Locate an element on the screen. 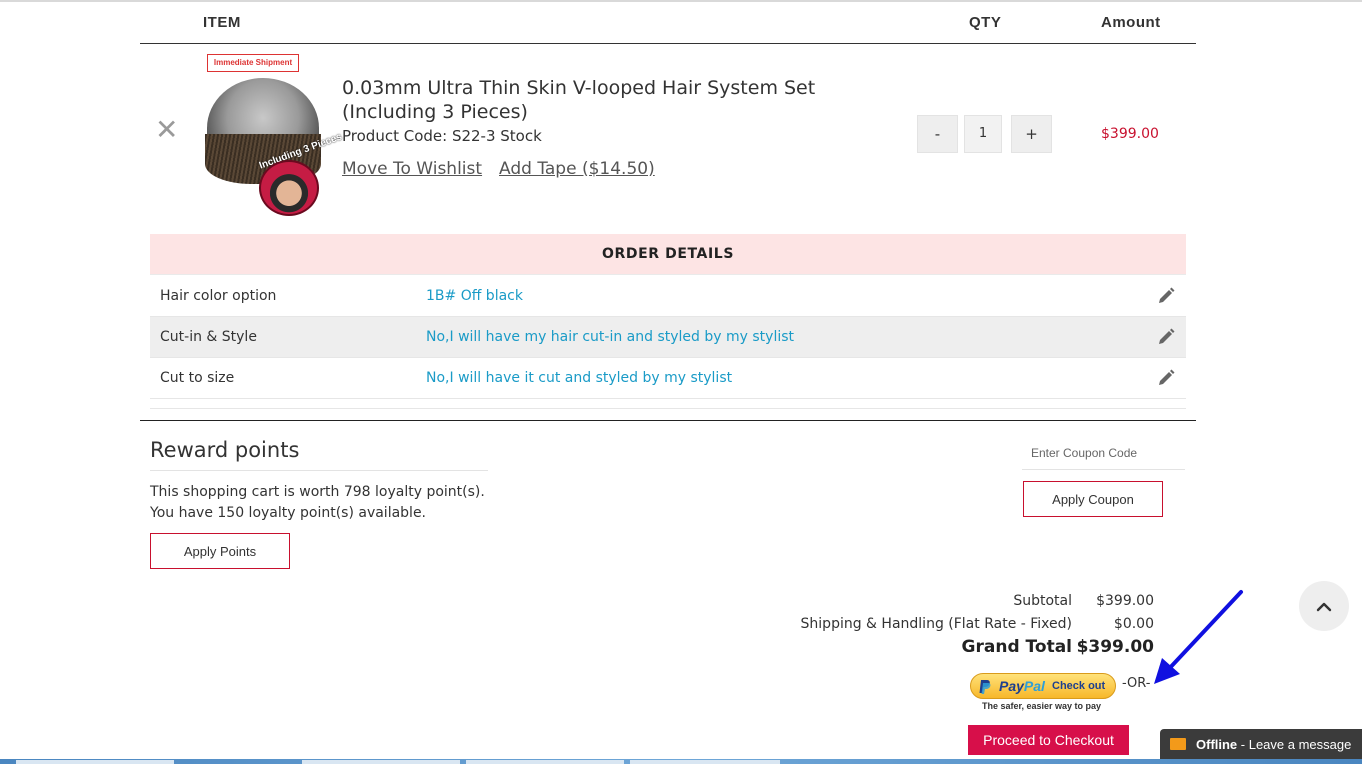  chat-status-text: Offline - Leave a message is located at coordinates (1273, 744).